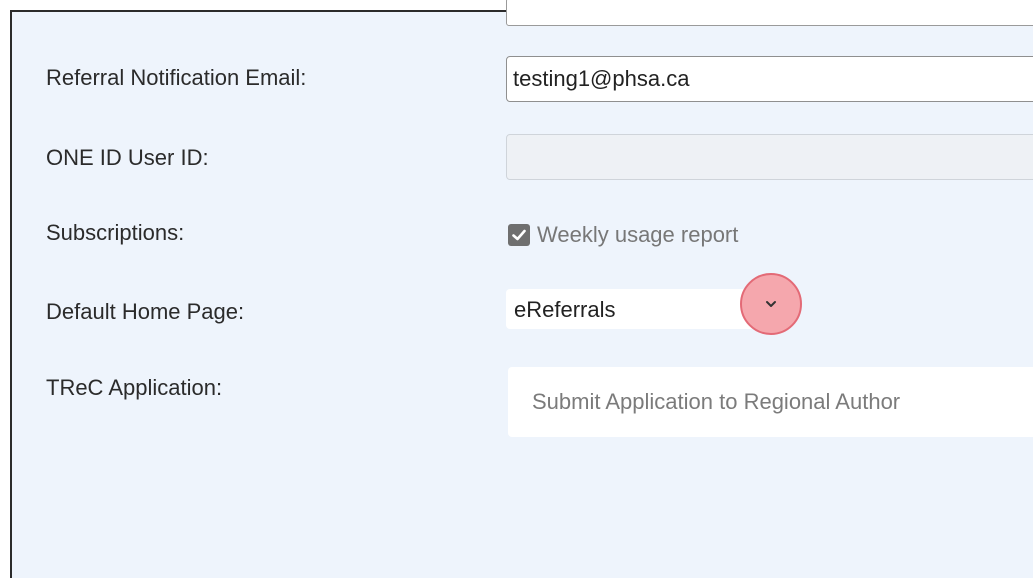 This screenshot has width=1033, height=578. What do you see at coordinates (134, 387) in the screenshot?
I see `trec-application-label: TReC Application:` at bounding box center [134, 387].